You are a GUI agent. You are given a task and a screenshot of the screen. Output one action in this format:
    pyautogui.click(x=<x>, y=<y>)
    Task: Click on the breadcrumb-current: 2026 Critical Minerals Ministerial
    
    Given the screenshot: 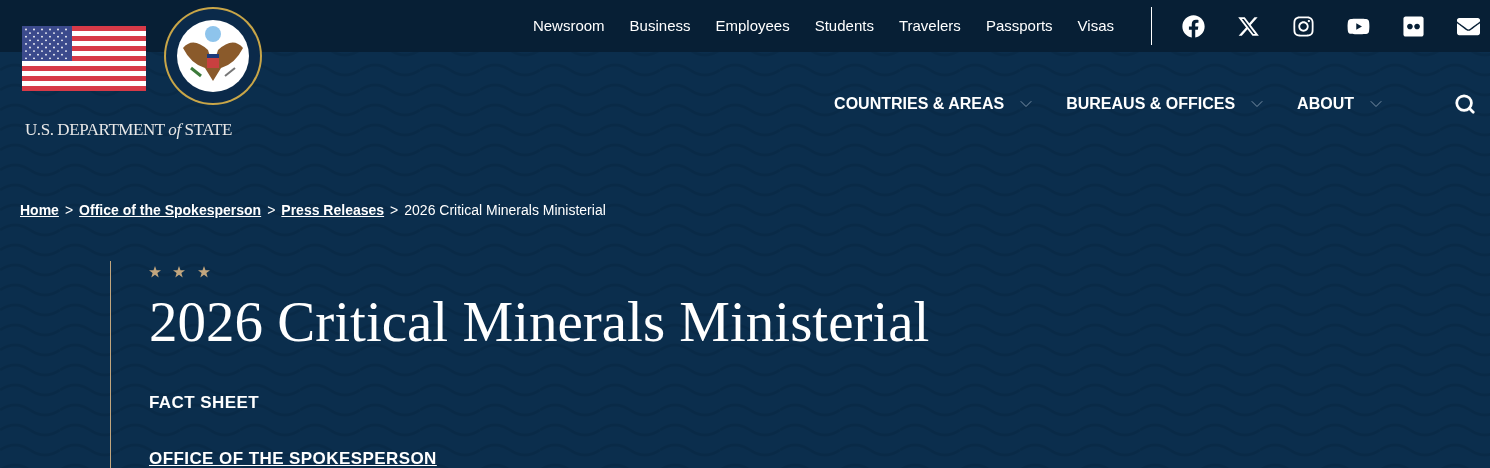 What is the action you would take?
    pyautogui.click(x=505, y=210)
    